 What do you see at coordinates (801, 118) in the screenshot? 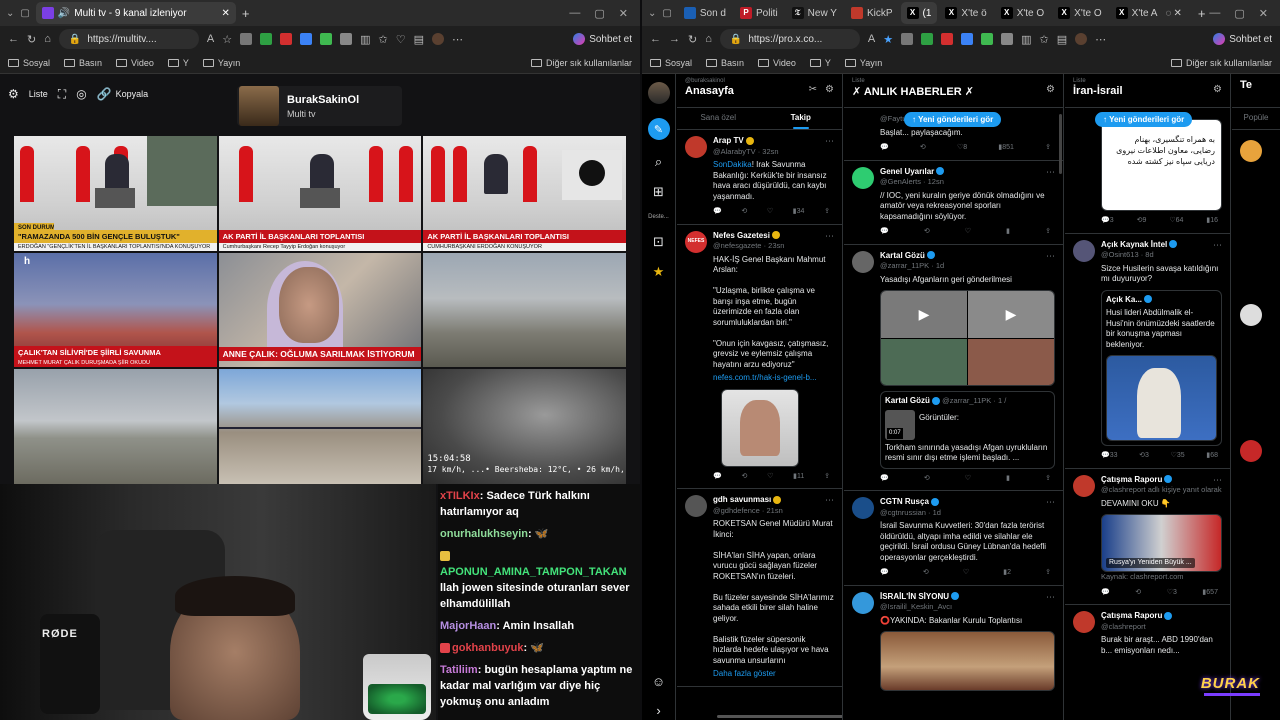
I see `tab-following: Takip` at bounding box center [801, 118].